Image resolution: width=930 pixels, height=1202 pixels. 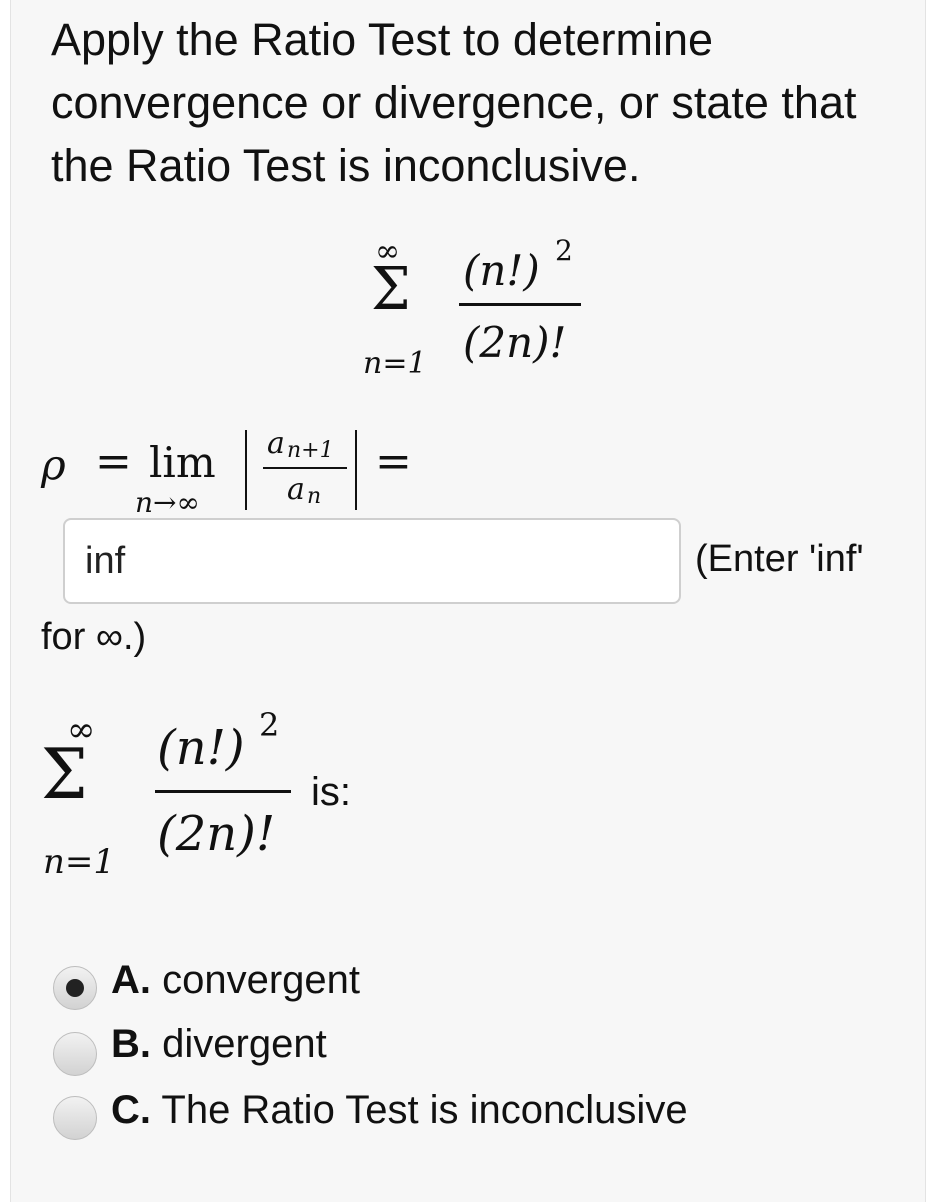 I want to click on ratio-numerator: a, so click(x=276, y=443).